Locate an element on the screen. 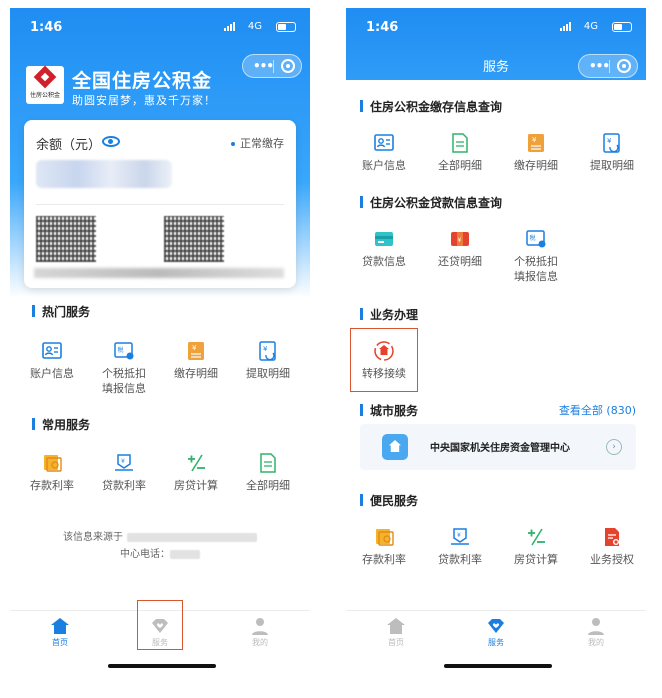  service-deposit-rate: 存款利率 is located at coordinates (52, 472).